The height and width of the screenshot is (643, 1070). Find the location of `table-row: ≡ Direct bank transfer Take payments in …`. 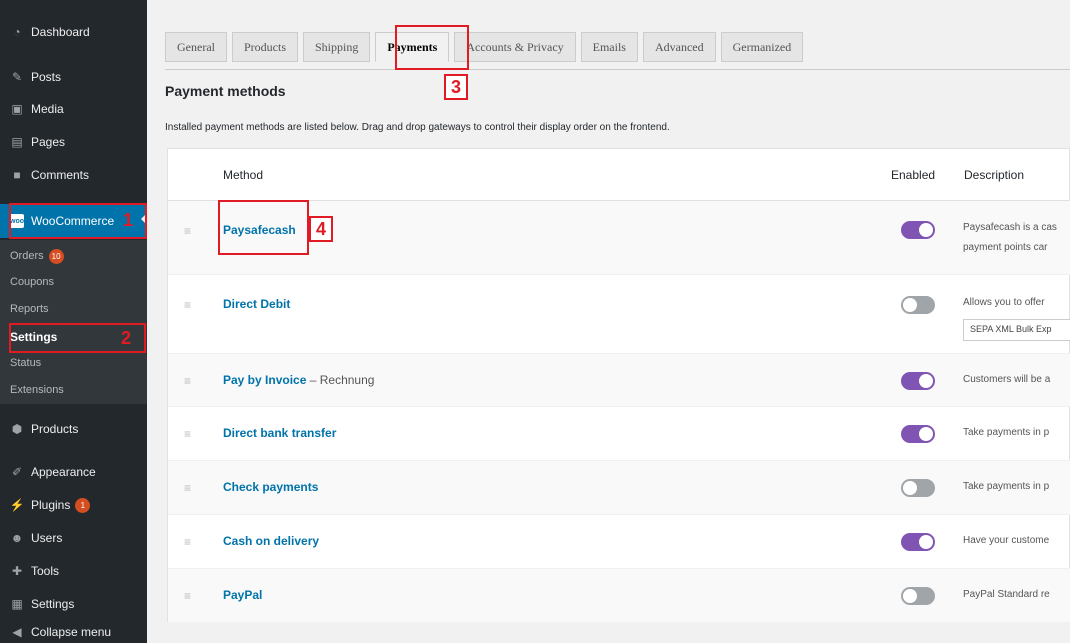

table-row: ≡ Direct bank transfer Take payments in … is located at coordinates (619, 434).